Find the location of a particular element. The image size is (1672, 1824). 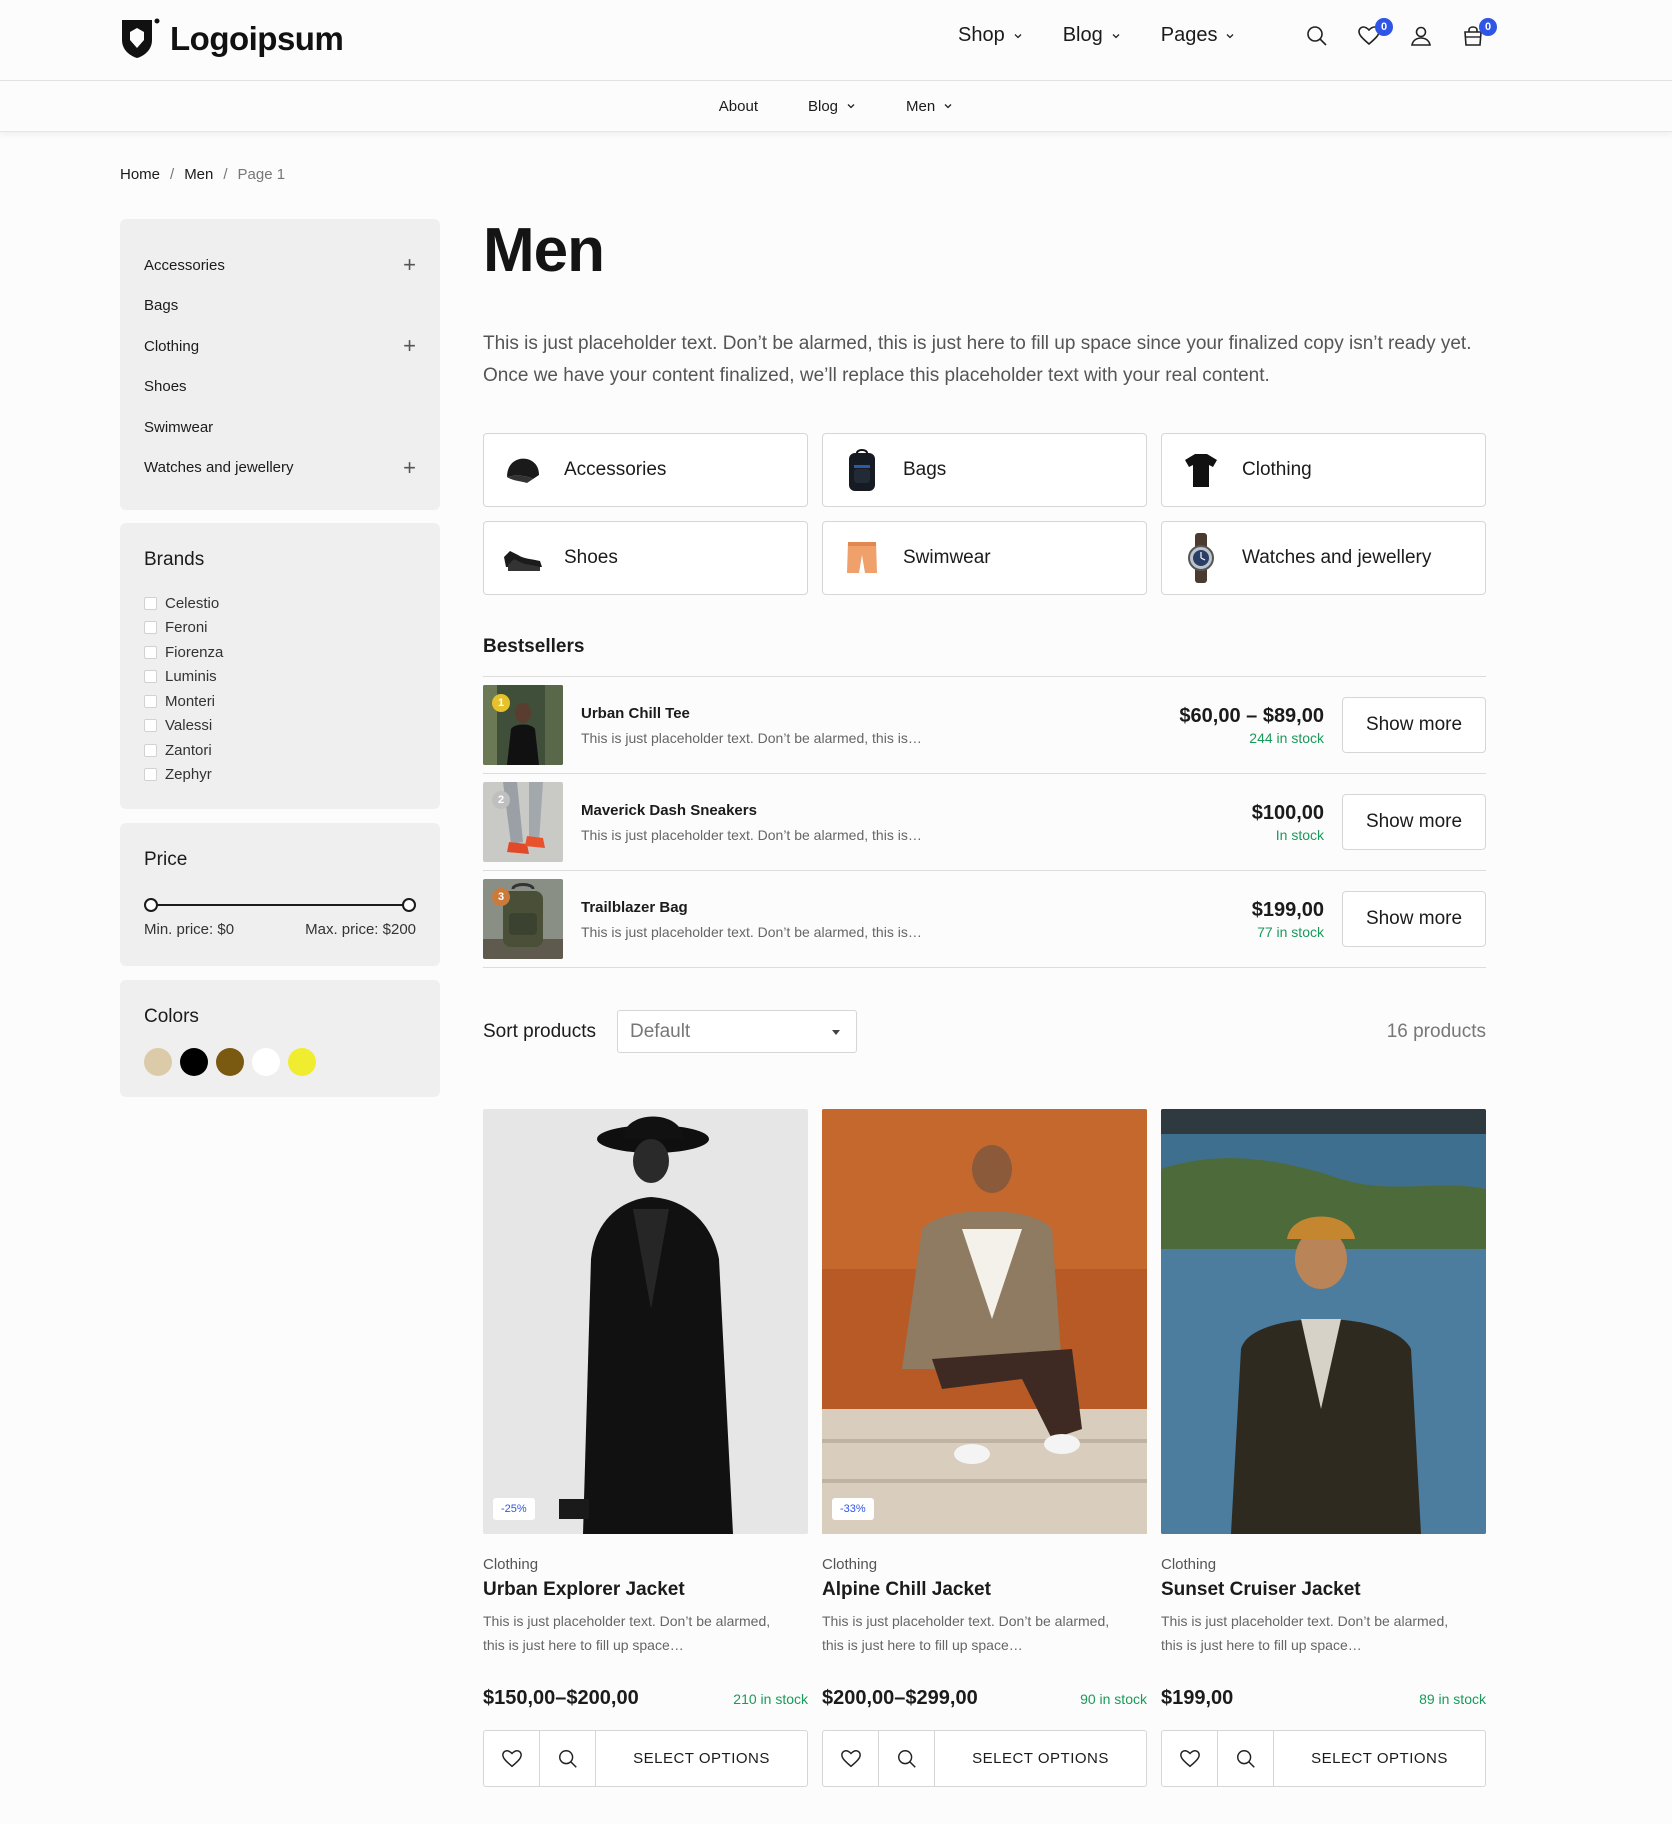

product-price: $199,00 is located at coordinates (1197, 1698).